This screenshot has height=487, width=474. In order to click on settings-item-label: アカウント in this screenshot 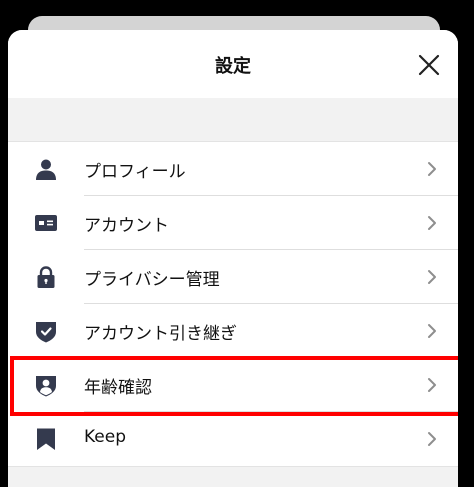, I will do `click(126, 226)`.